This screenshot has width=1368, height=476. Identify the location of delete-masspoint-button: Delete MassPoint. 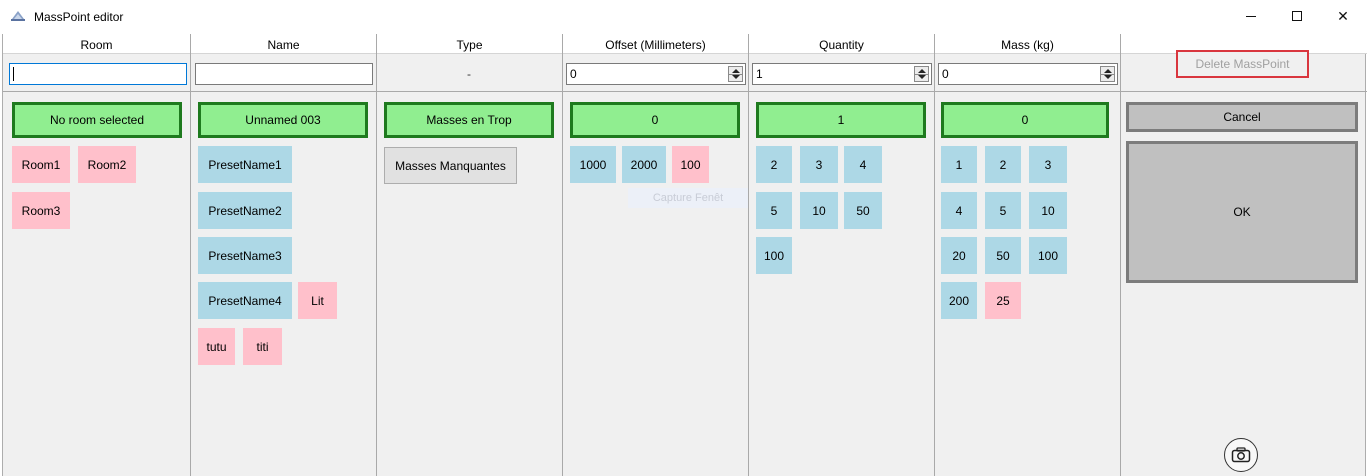
(1242, 64).